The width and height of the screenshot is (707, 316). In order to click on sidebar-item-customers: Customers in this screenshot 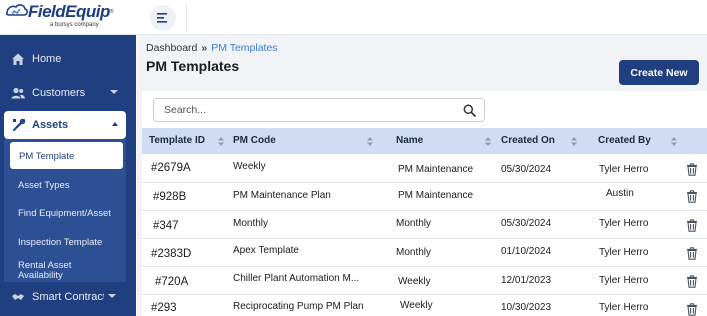, I will do `click(68, 93)`.